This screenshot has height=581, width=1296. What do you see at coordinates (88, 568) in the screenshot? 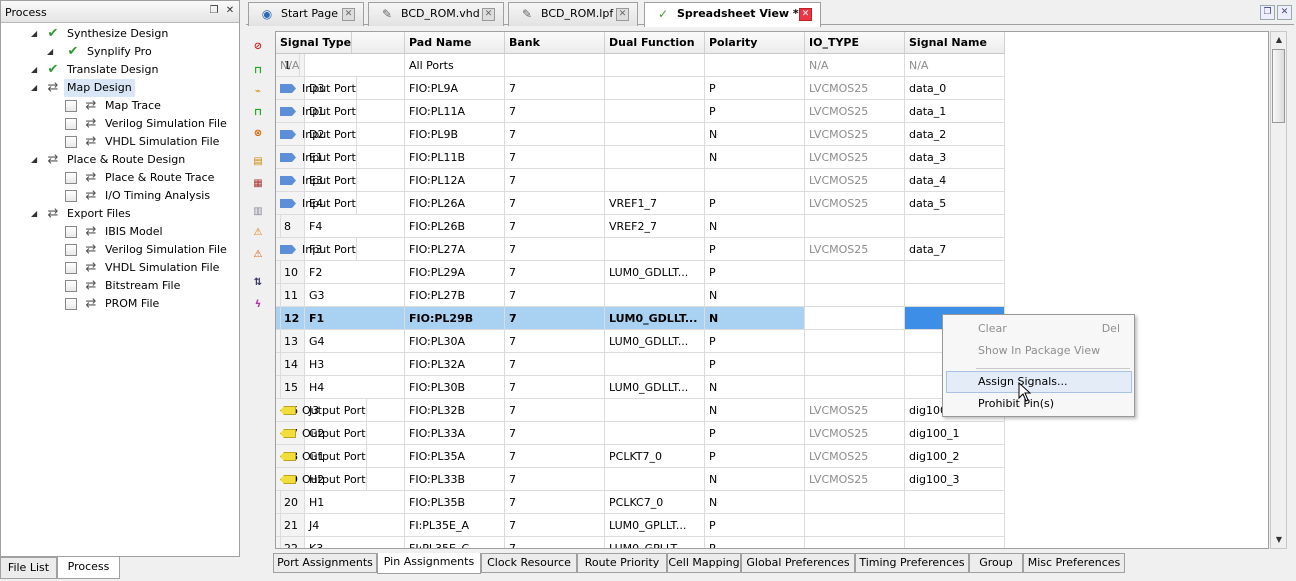
I see `tab-process: Process` at bounding box center [88, 568].